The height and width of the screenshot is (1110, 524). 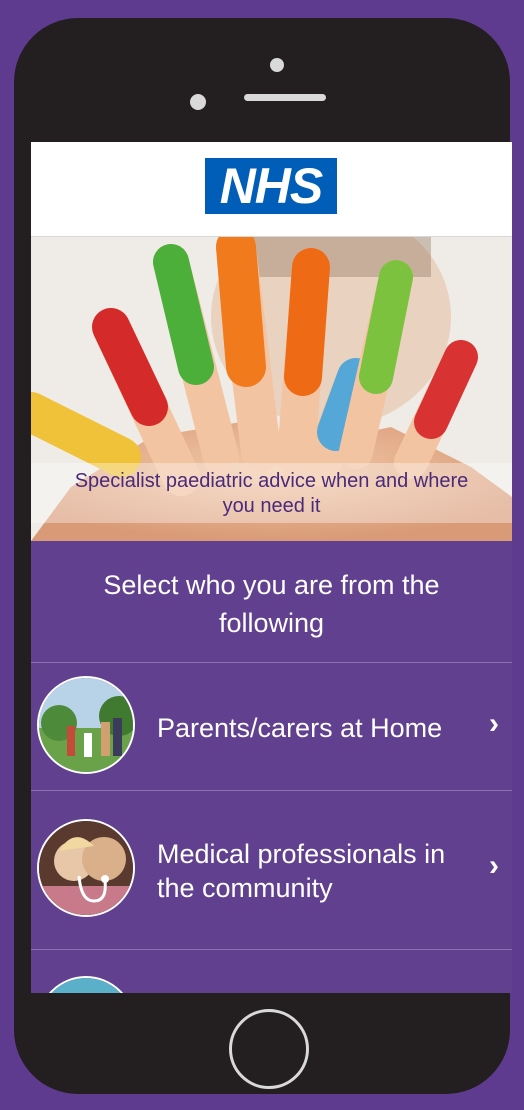 I want to click on family-photo-avatar, so click(x=86, y=725).